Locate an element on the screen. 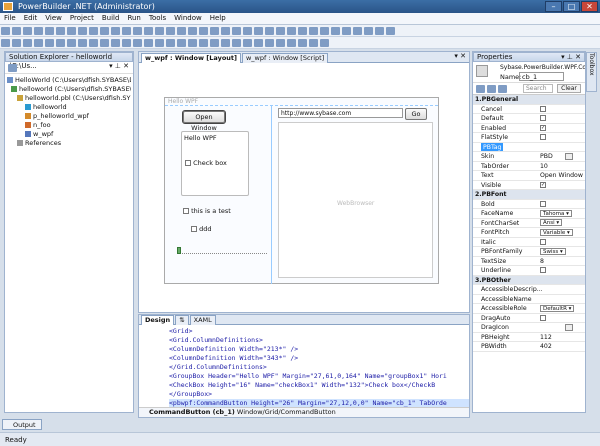 This screenshot has height=446, width=600. ellipsis-button is located at coordinates (569, 327).